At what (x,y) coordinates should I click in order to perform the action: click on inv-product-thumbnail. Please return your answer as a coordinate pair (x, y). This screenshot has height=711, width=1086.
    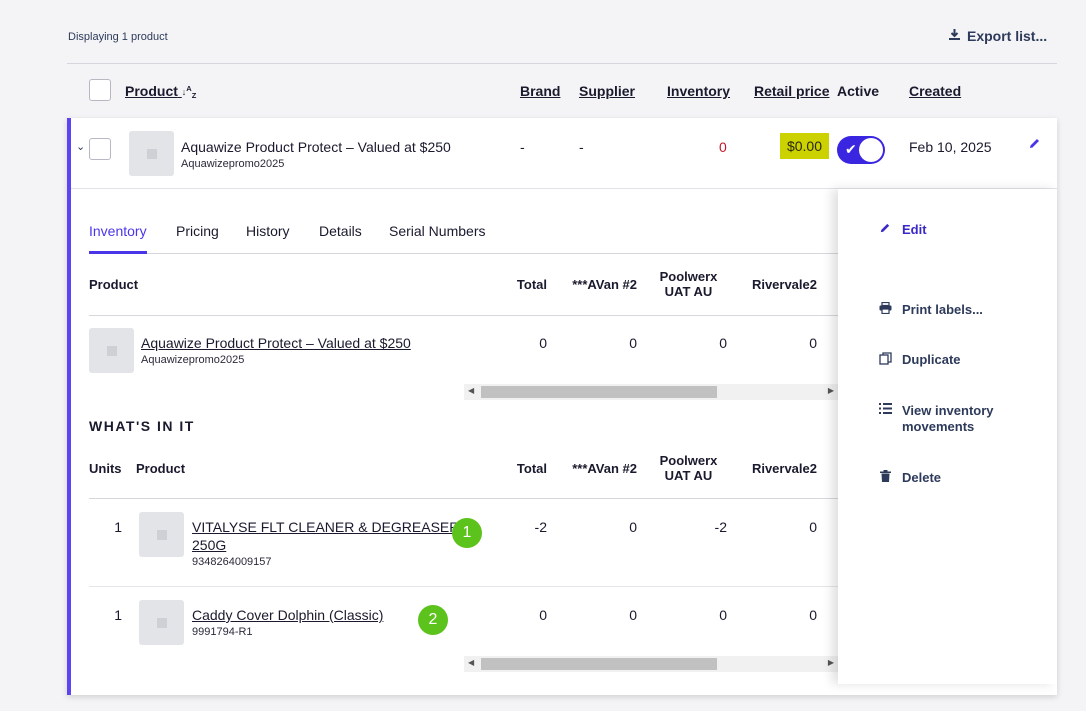
    Looking at the image, I should click on (111, 350).